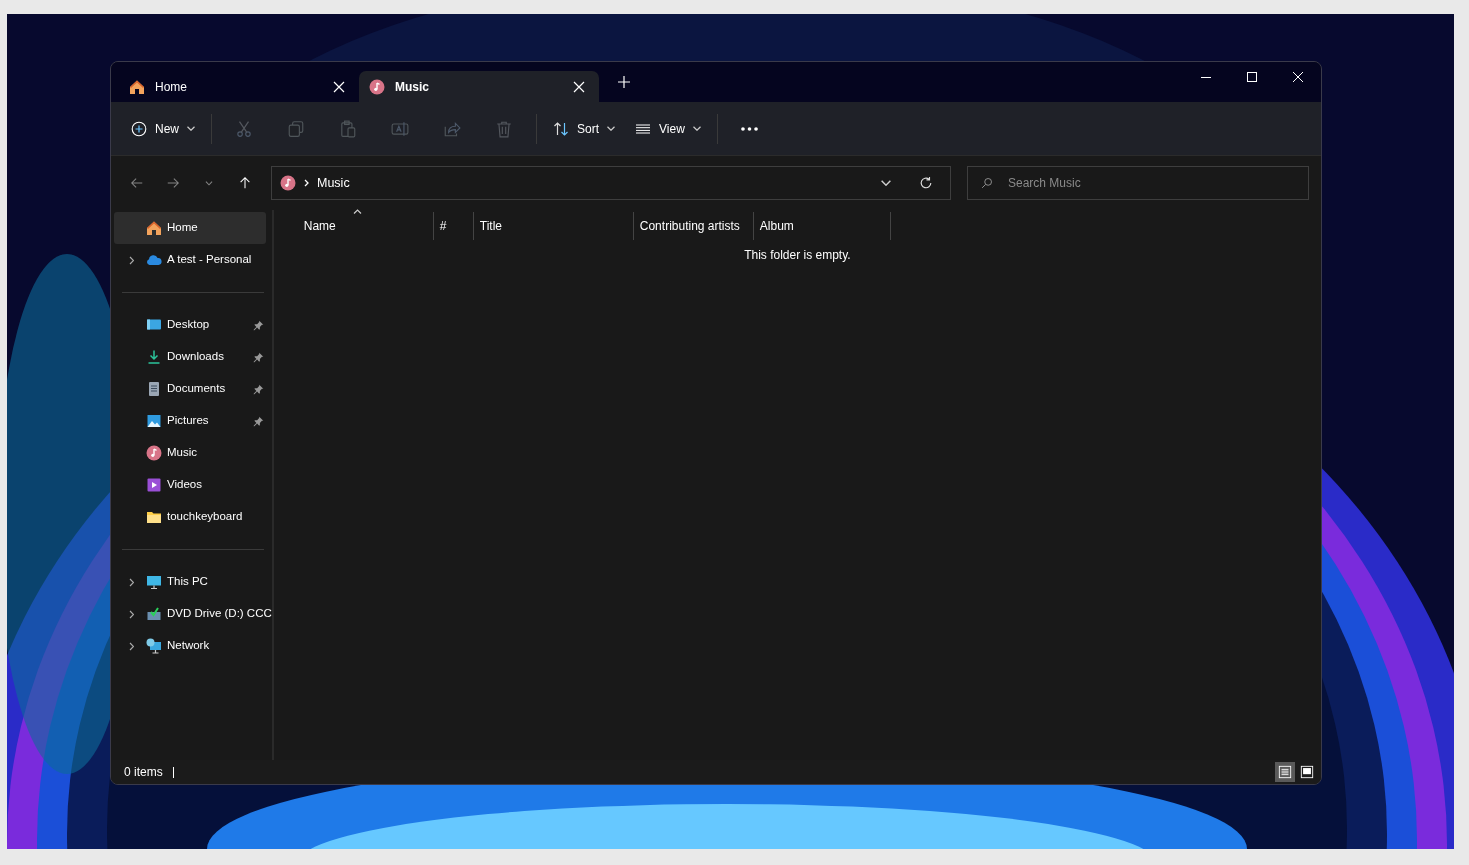 Image resolution: width=1469 pixels, height=865 pixels. Describe the element at coordinates (190, 453) in the screenshot. I see `sidebar-item: Music` at that location.